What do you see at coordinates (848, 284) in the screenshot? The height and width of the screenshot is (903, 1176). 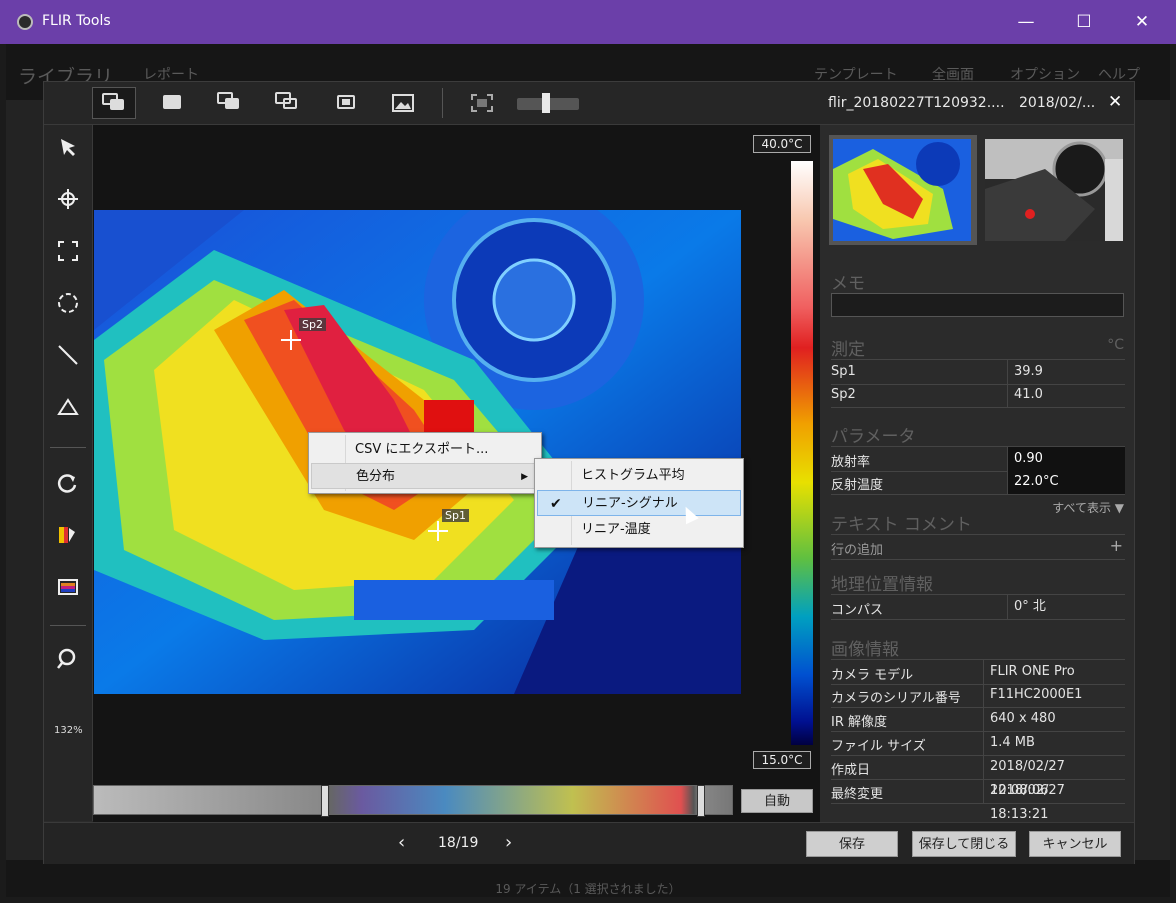 I see `memo-section-title: メモ` at bounding box center [848, 284].